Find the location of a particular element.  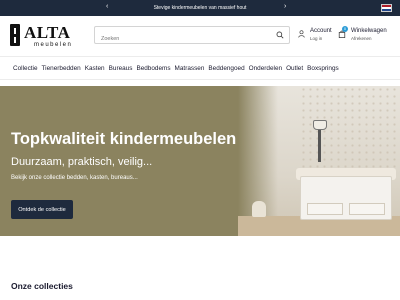

nav-item-beddengoed: Beddengoed is located at coordinates (226, 68).